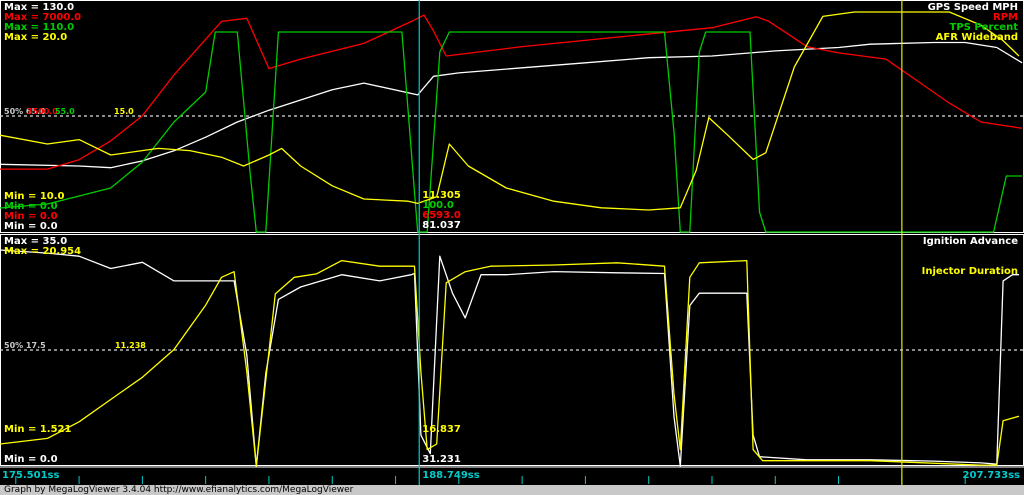  Describe the element at coordinates (124, 111) in the screenshot. I see `mid-scale-label: 15.0` at that location.